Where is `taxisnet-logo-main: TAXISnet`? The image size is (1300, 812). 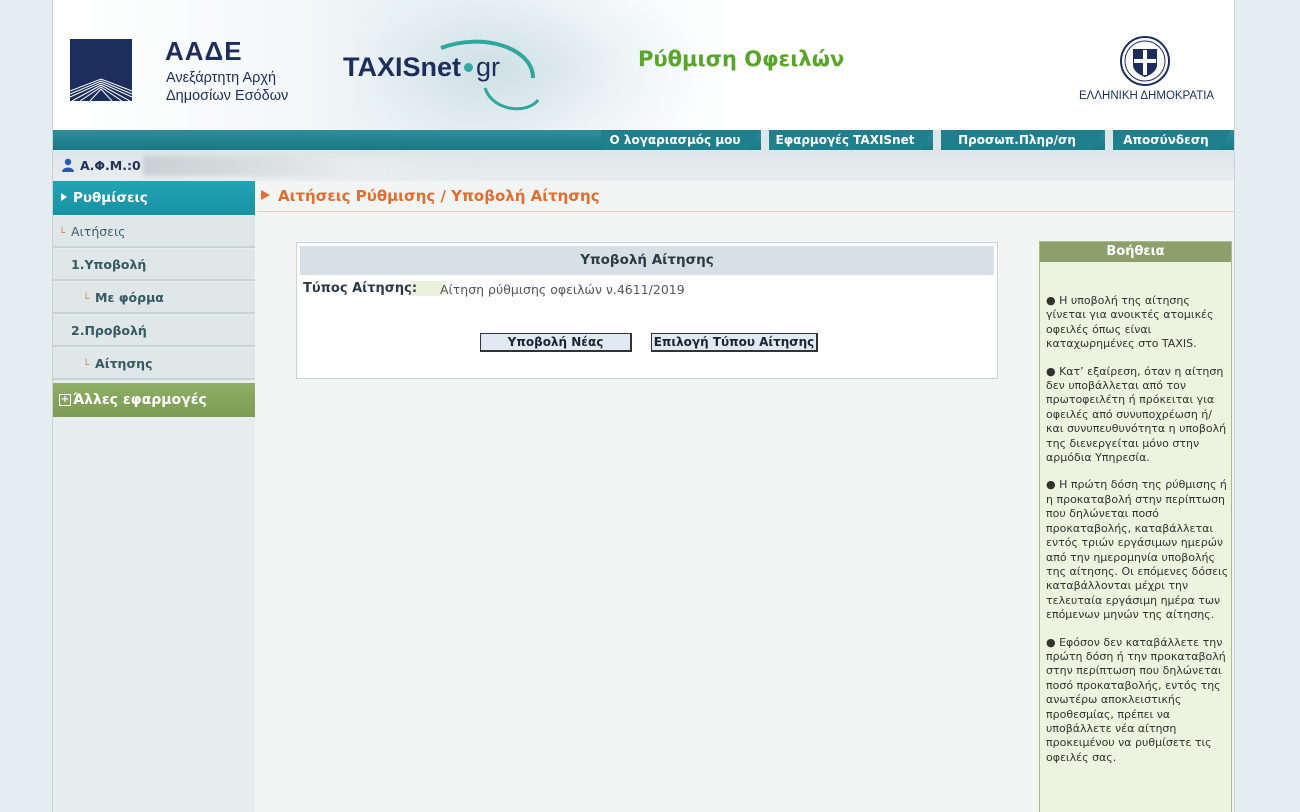
taxisnet-logo-main: TAXISnet is located at coordinates (402, 67).